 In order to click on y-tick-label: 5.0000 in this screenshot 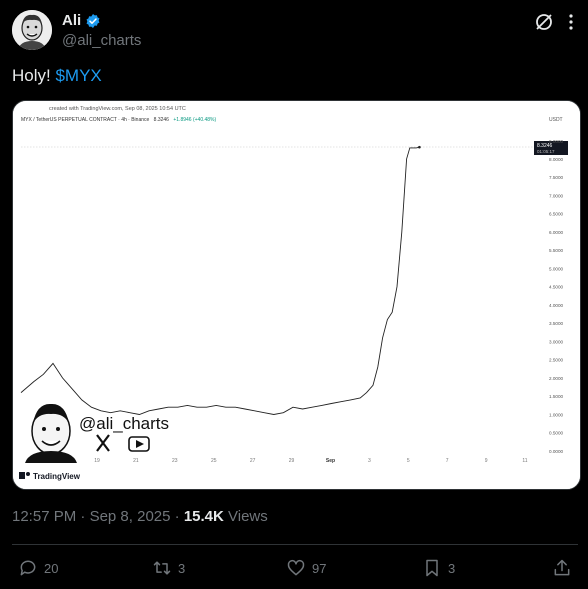, I will do `click(556, 268)`.